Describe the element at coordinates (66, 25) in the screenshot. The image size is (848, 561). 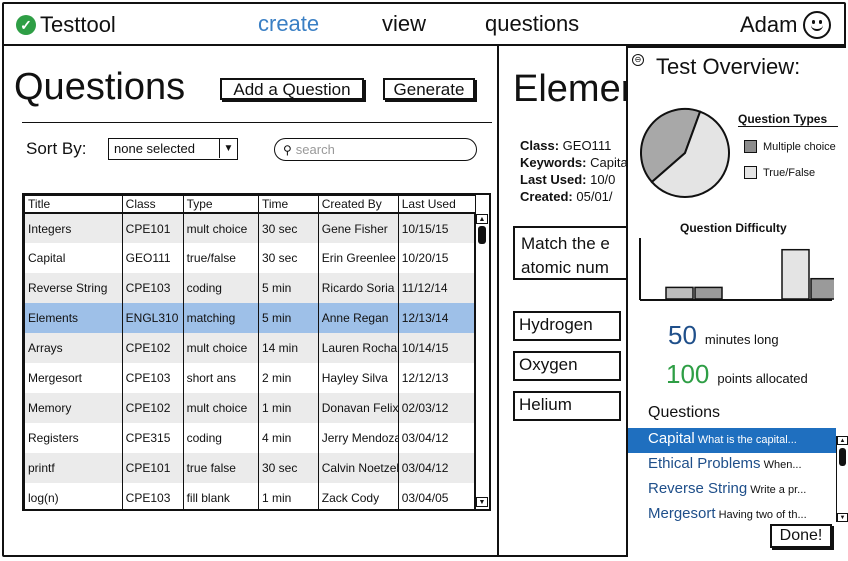
I see `app-logo: ✓ Testtool` at that location.